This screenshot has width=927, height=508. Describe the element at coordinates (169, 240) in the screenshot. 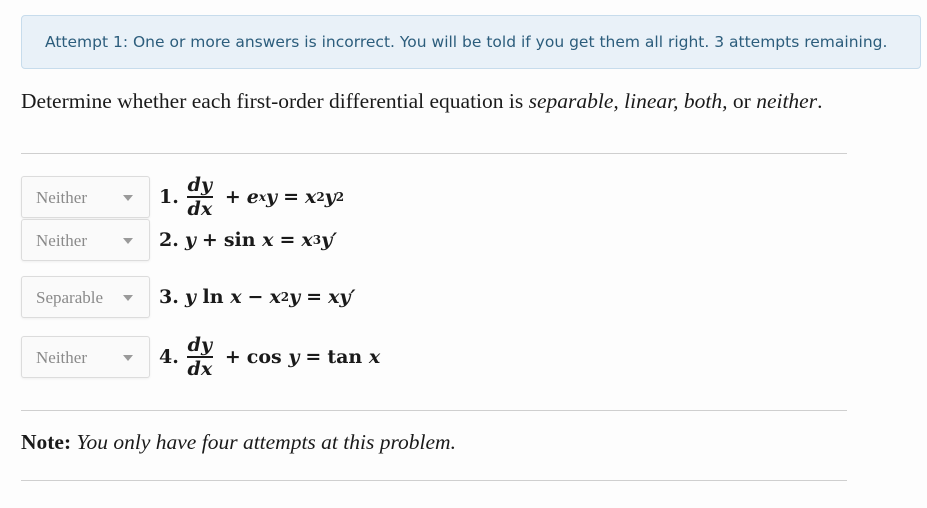

I see `equation-number: 2.` at that location.